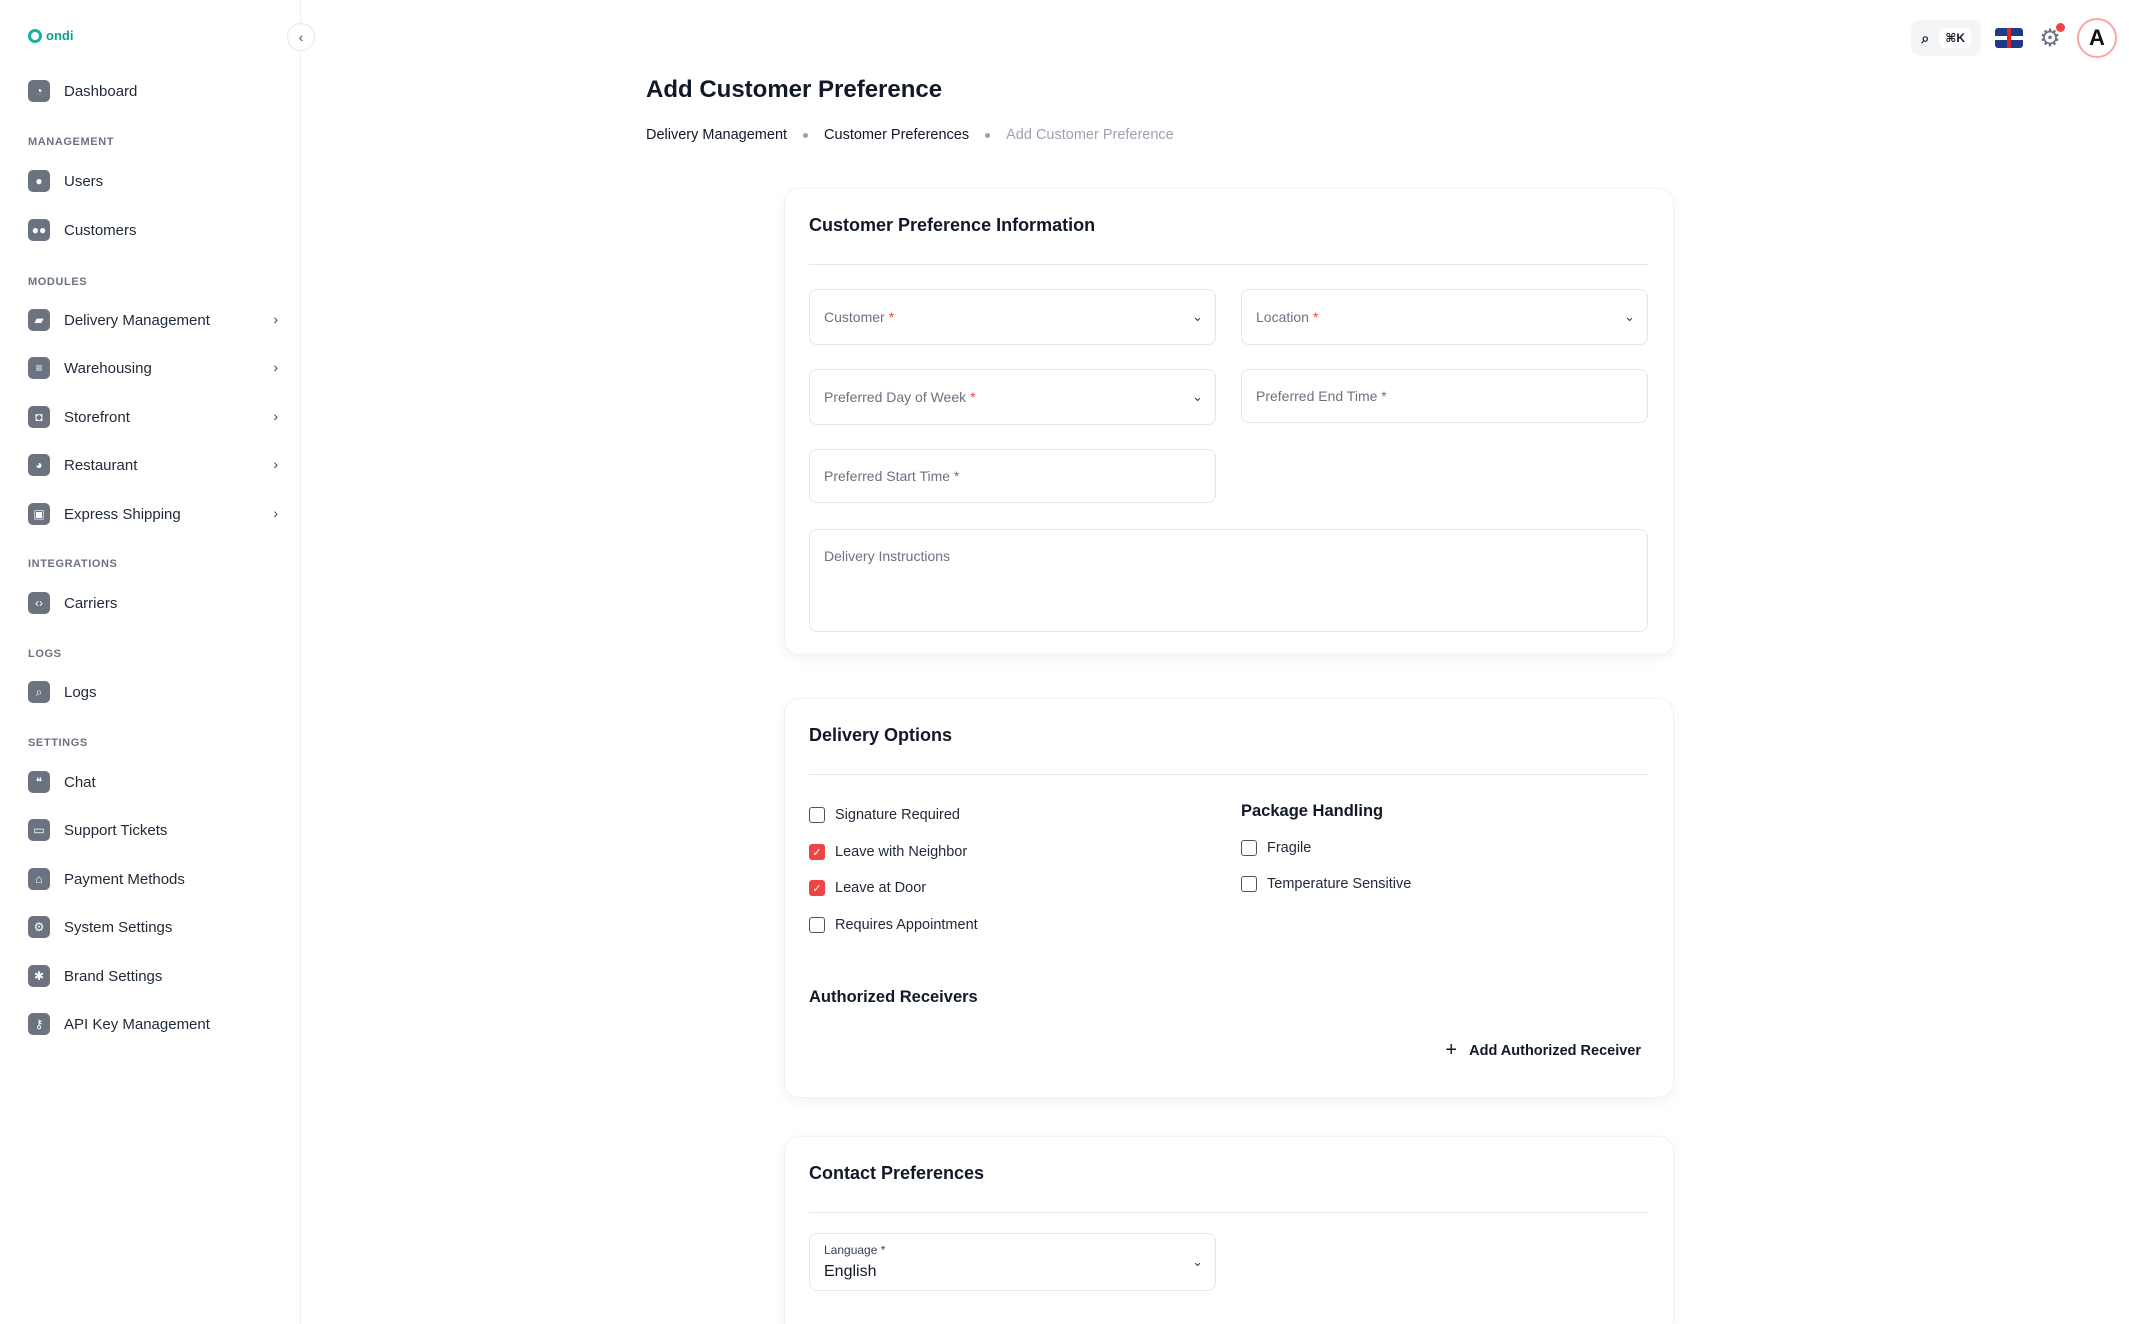  What do you see at coordinates (855, 1250) in the screenshot?
I see `field-label: Language *` at bounding box center [855, 1250].